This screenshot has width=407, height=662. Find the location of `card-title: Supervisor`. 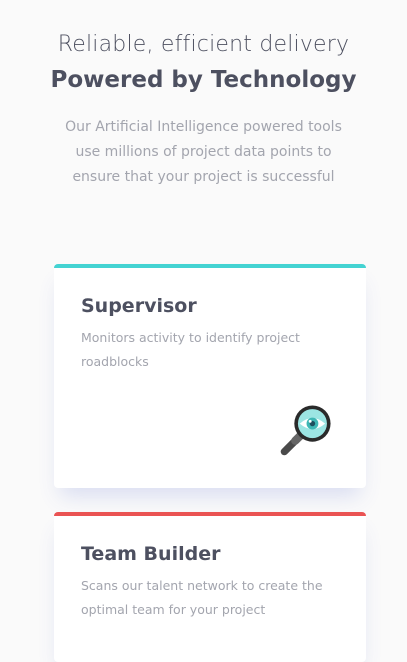

card-title: Supervisor is located at coordinates (139, 306).